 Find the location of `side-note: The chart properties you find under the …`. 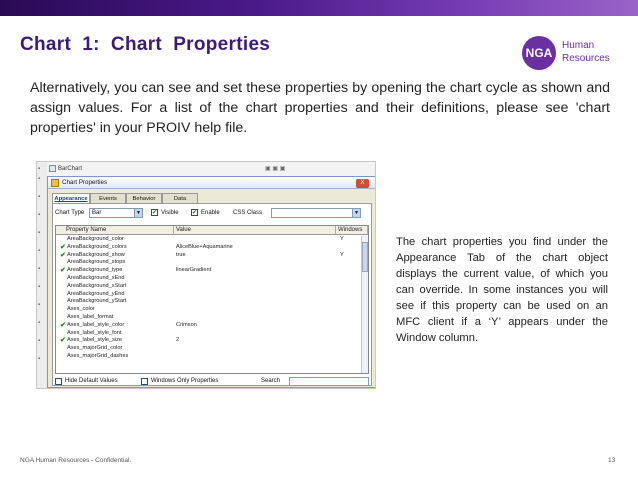

side-note: The chart properties you find under the … is located at coordinates (502, 290).